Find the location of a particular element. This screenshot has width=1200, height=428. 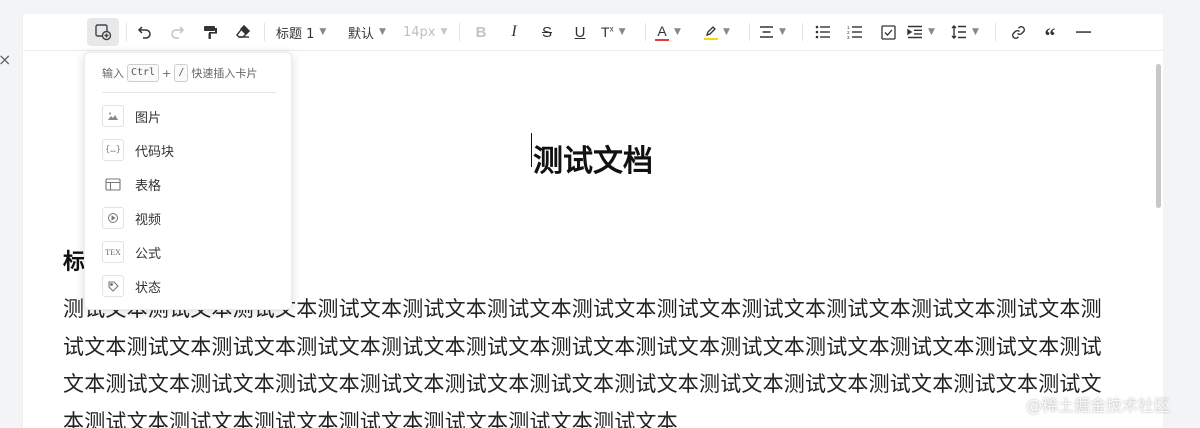

formula-icon: TEX is located at coordinates (113, 252).